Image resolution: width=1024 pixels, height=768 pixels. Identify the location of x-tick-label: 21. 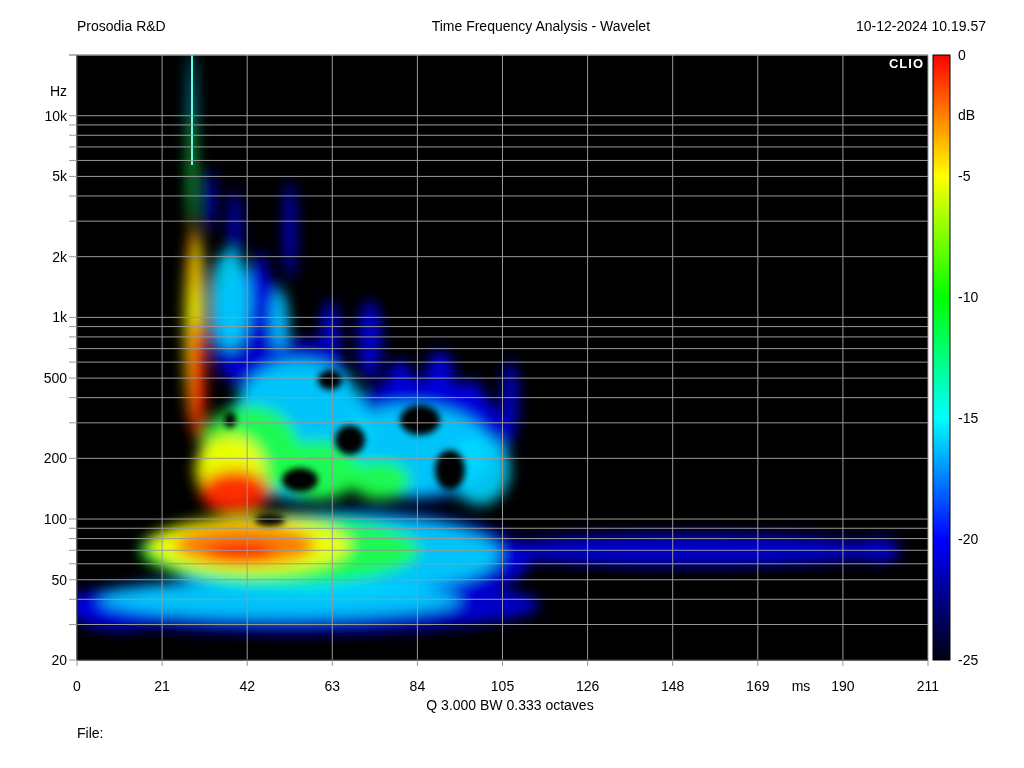
(162, 686).